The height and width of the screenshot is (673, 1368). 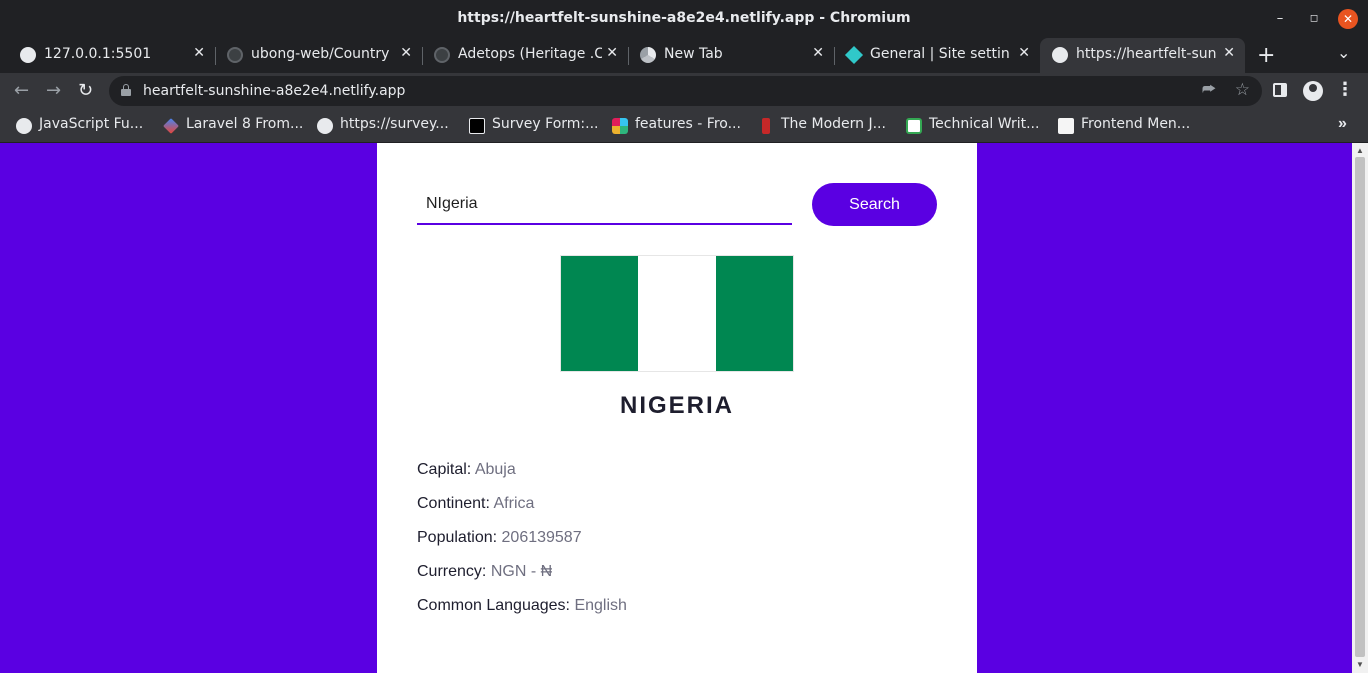 What do you see at coordinates (620, 126) in the screenshot?
I see `slack-icon` at bounding box center [620, 126].